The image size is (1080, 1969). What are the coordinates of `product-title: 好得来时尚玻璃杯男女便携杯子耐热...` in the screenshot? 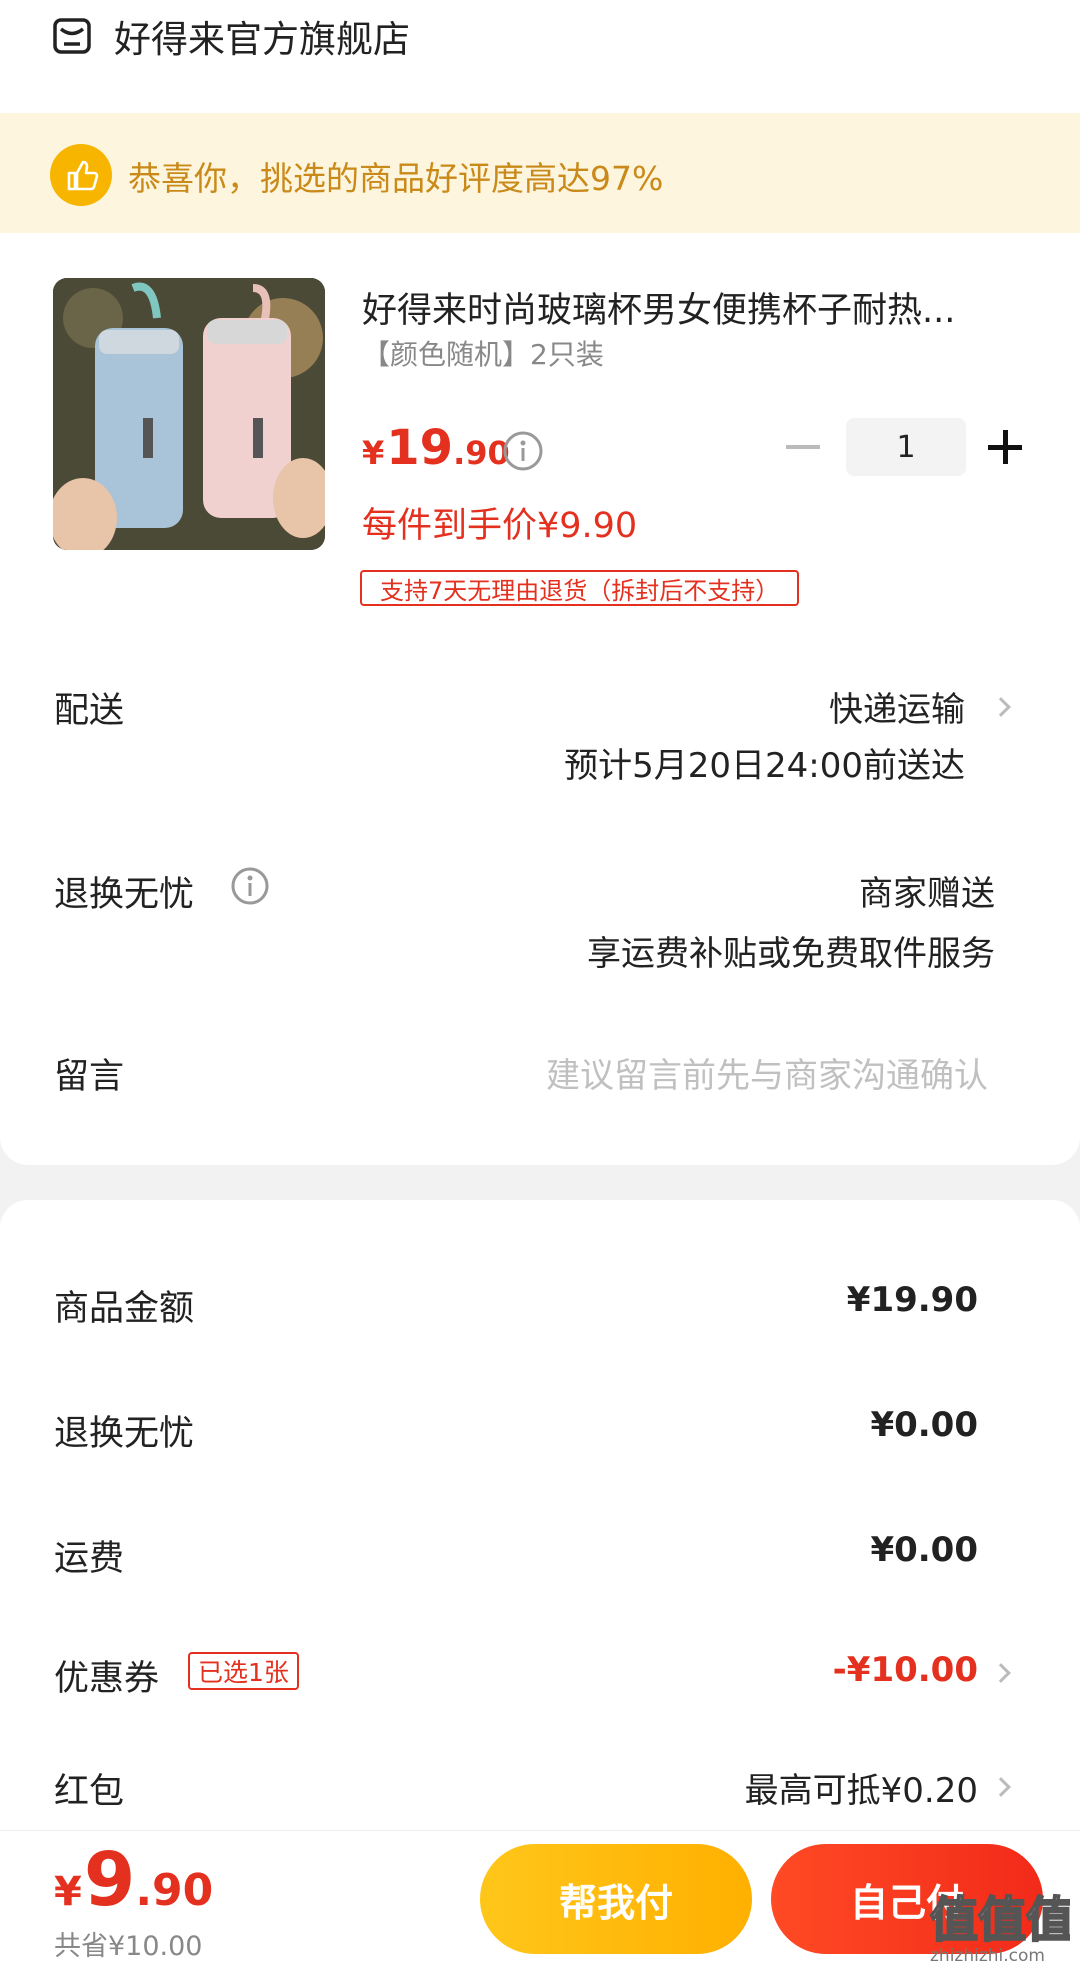 It's located at (687, 307).